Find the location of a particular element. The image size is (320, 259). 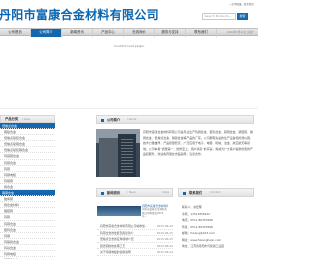

nav-item-home: 公司首页 is located at coordinates (15, 33).